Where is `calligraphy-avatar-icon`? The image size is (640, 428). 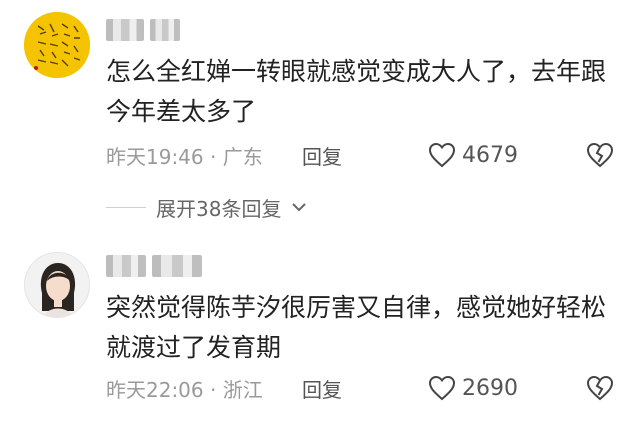
calligraphy-avatar-icon is located at coordinates (57, 45).